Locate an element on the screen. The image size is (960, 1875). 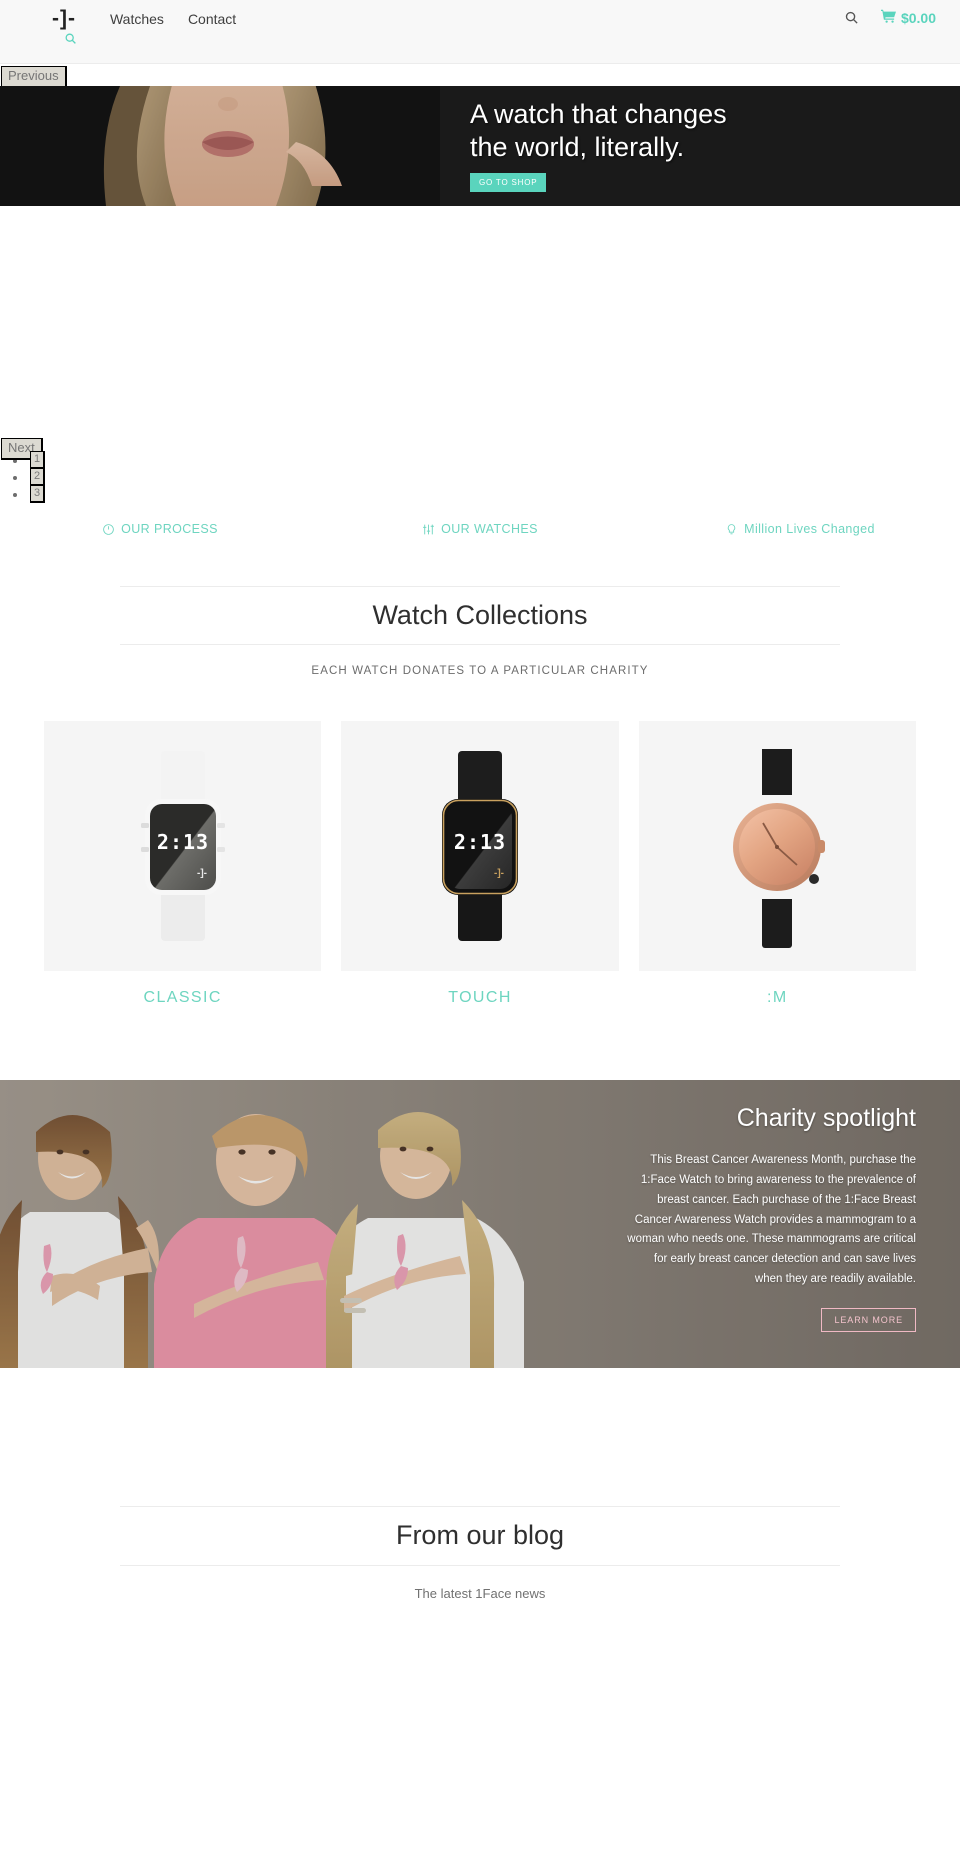
feature-label: OUR WATCHES is located at coordinates (489, 529).